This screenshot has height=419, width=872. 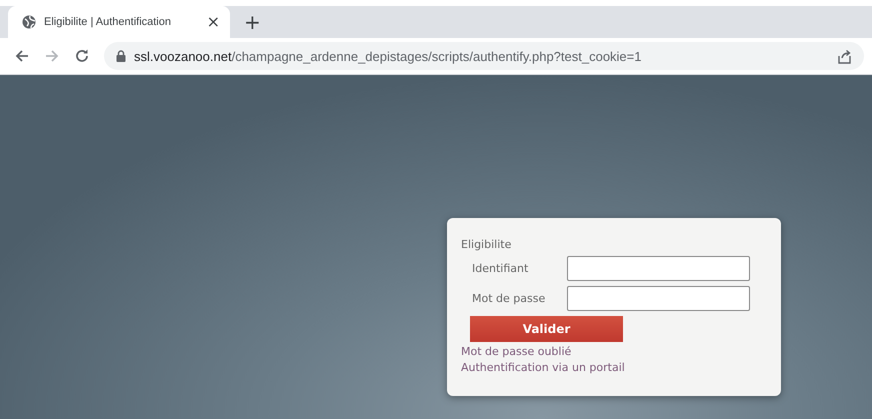 I want to click on link: Mot de passe oublié, so click(x=516, y=351).